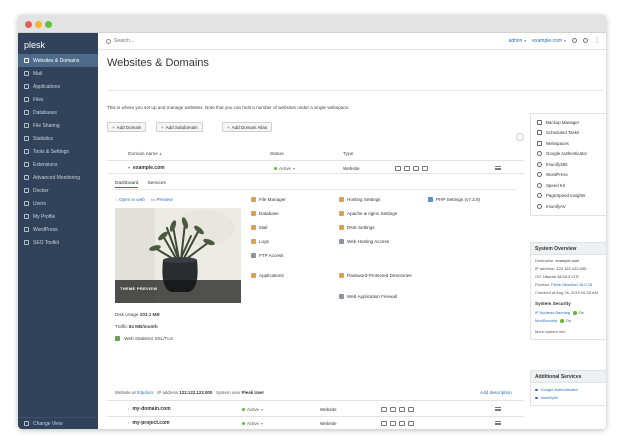 The height and width of the screenshot is (443, 621). What do you see at coordinates (568, 196) in the screenshot?
I see `tool-pagespeed-insights: PageSpeed Insights` at bounding box center [568, 196].